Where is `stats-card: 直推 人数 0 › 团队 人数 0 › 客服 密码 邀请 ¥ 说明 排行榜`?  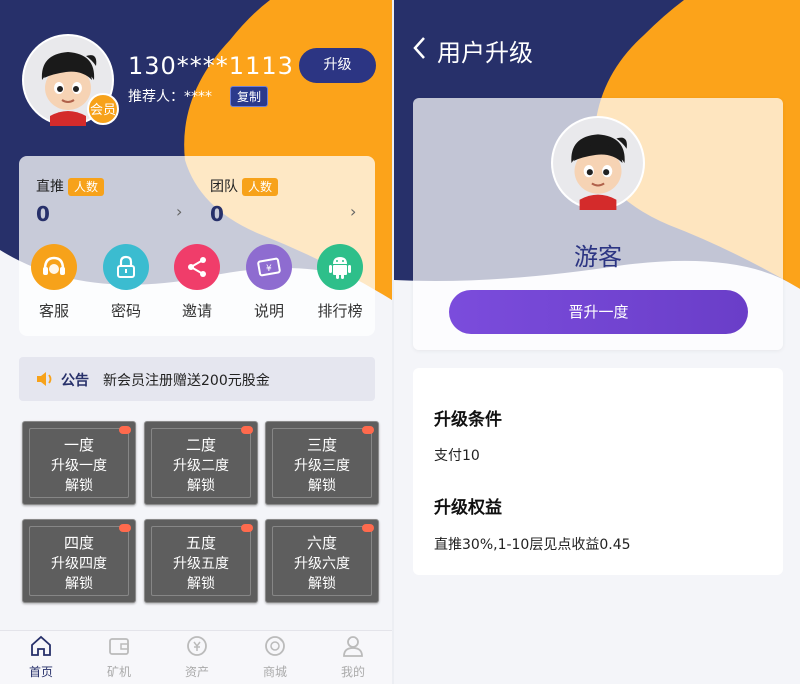 stats-card: 直推 人数 0 › 团队 人数 0 › 客服 密码 邀请 ¥ 说明 排行榜 is located at coordinates (197, 246).